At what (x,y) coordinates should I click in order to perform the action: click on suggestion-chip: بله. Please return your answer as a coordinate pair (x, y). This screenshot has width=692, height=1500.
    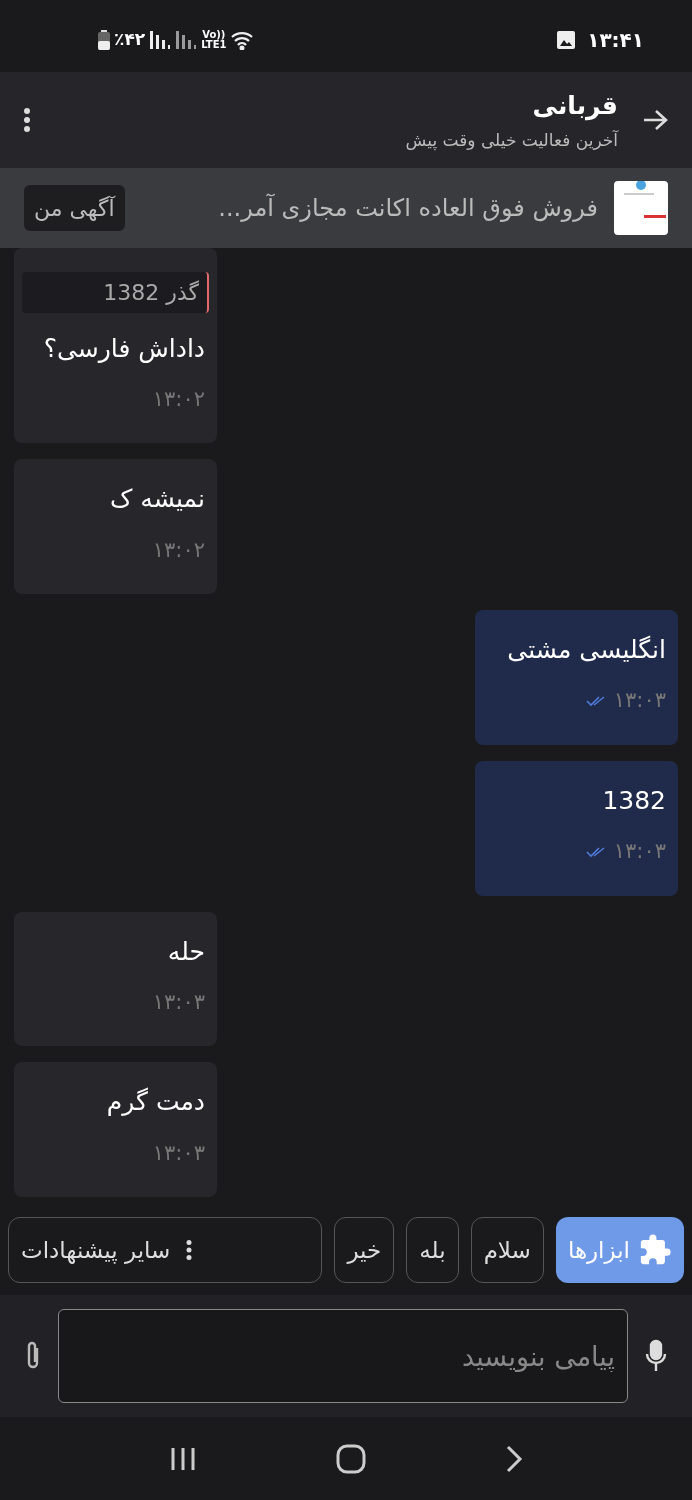
    Looking at the image, I should click on (432, 1250).